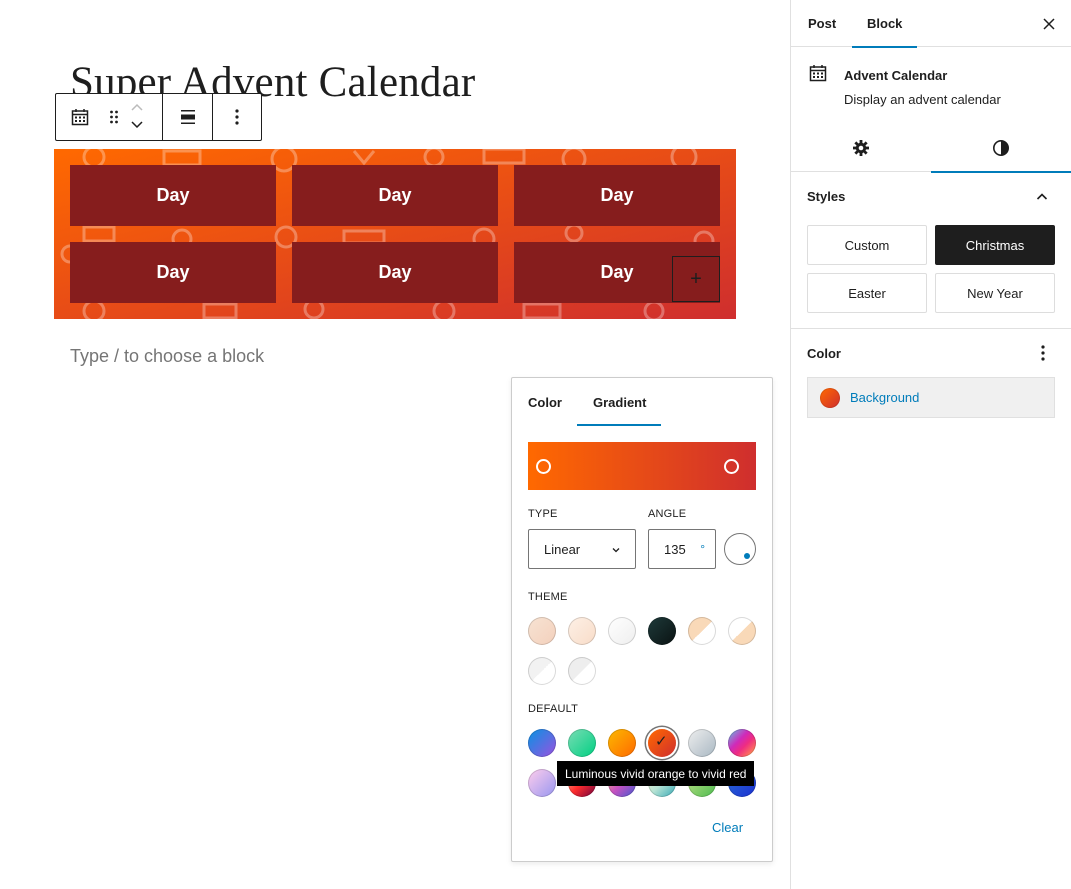 The width and height of the screenshot is (1071, 889). Describe the element at coordinates (861, 148) in the screenshot. I see `settings-gear-icon` at that location.